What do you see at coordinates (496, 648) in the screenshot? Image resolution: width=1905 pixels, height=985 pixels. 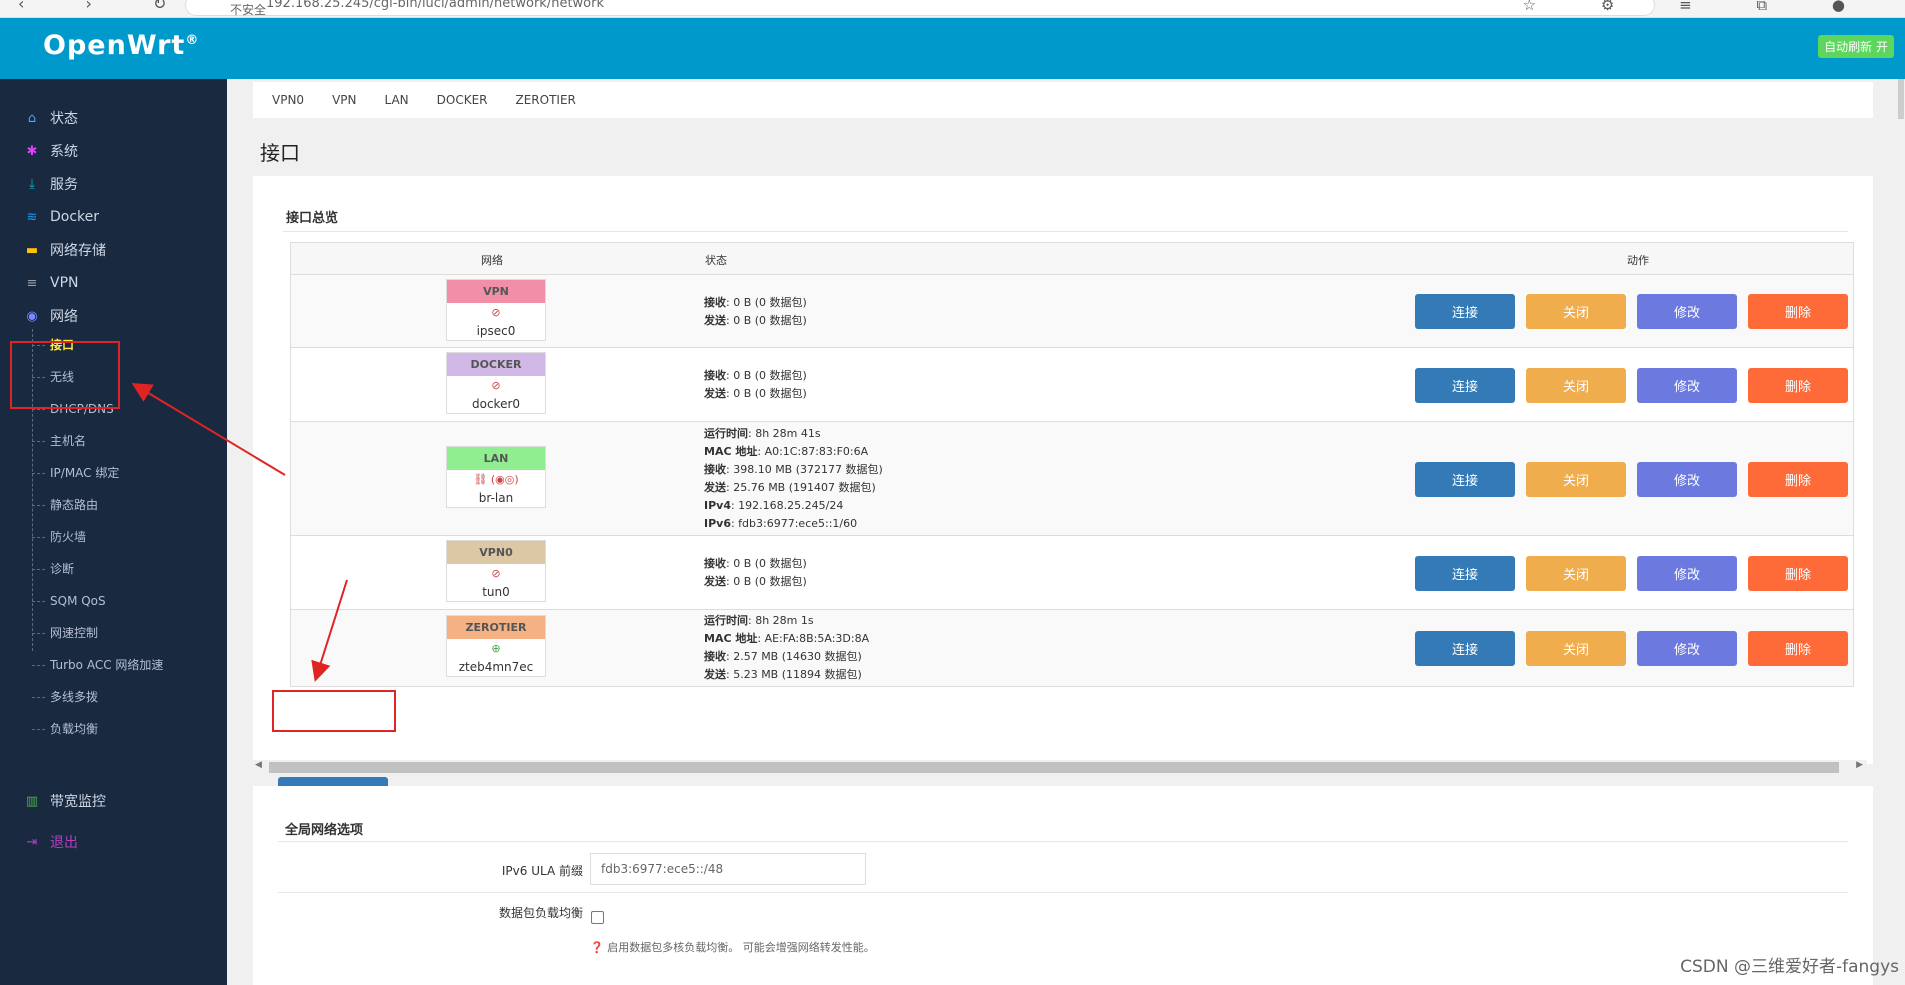 I see `connected-icon: ⊕` at bounding box center [496, 648].